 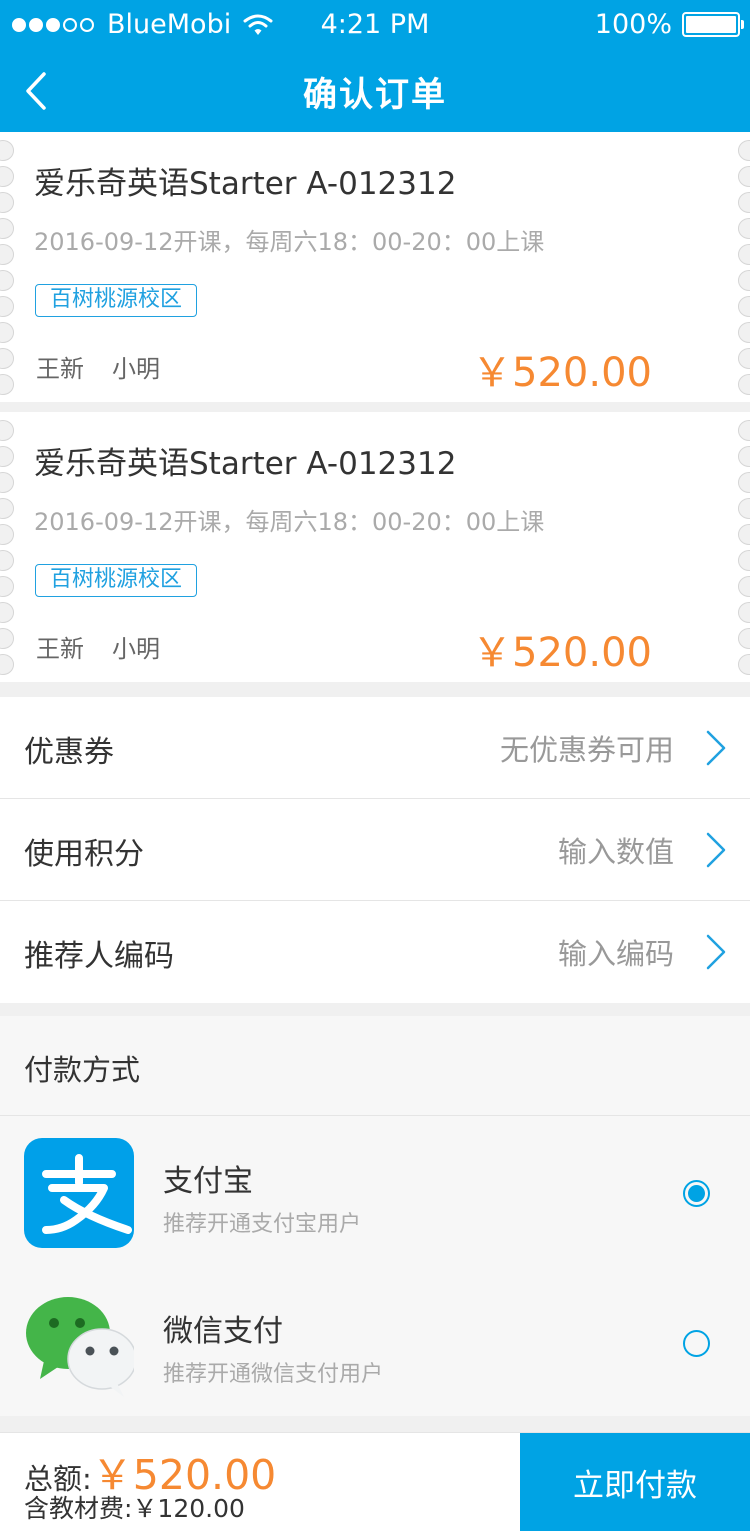 I want to click on pay-now-button: 立即付款, so click(x=635, y=1482).